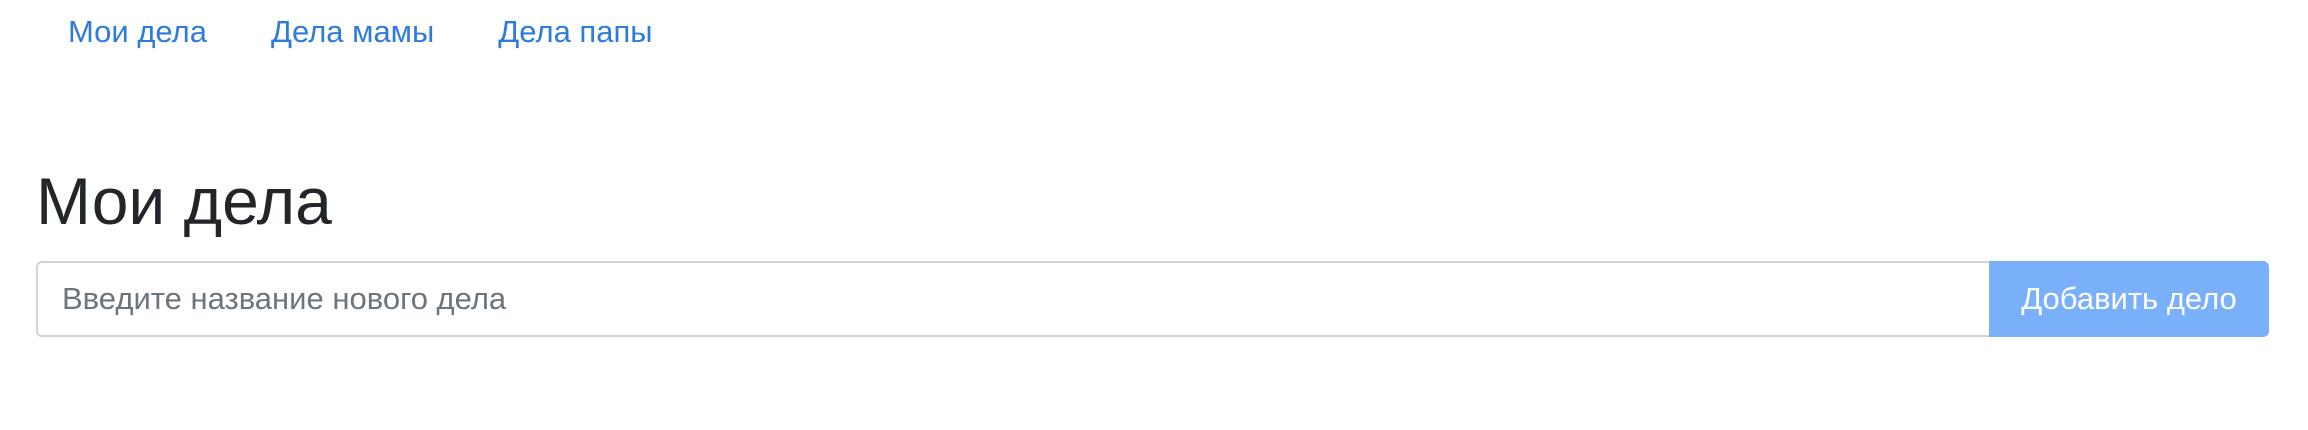 This screenshot has height=430, width=2308. I want to click on add-task-button: Добавить дело, so click(2129, 299).